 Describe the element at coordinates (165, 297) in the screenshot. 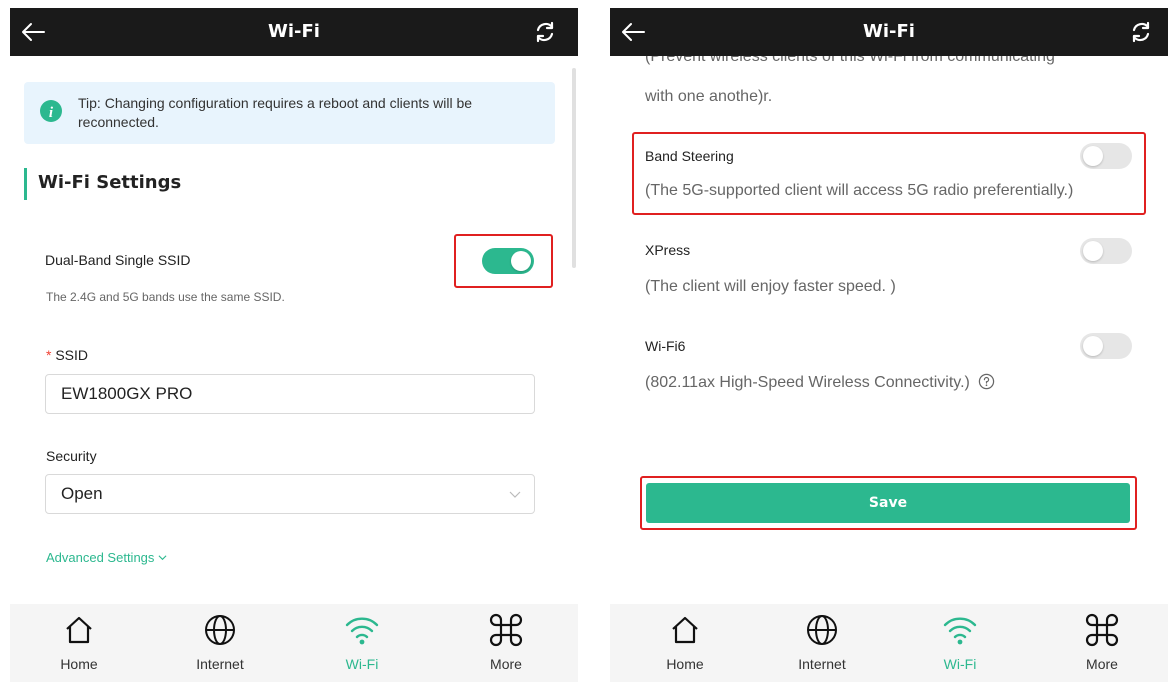

I see `dual-band-hint: The 2.4G and 5G bands use the same SSID.` at that location.